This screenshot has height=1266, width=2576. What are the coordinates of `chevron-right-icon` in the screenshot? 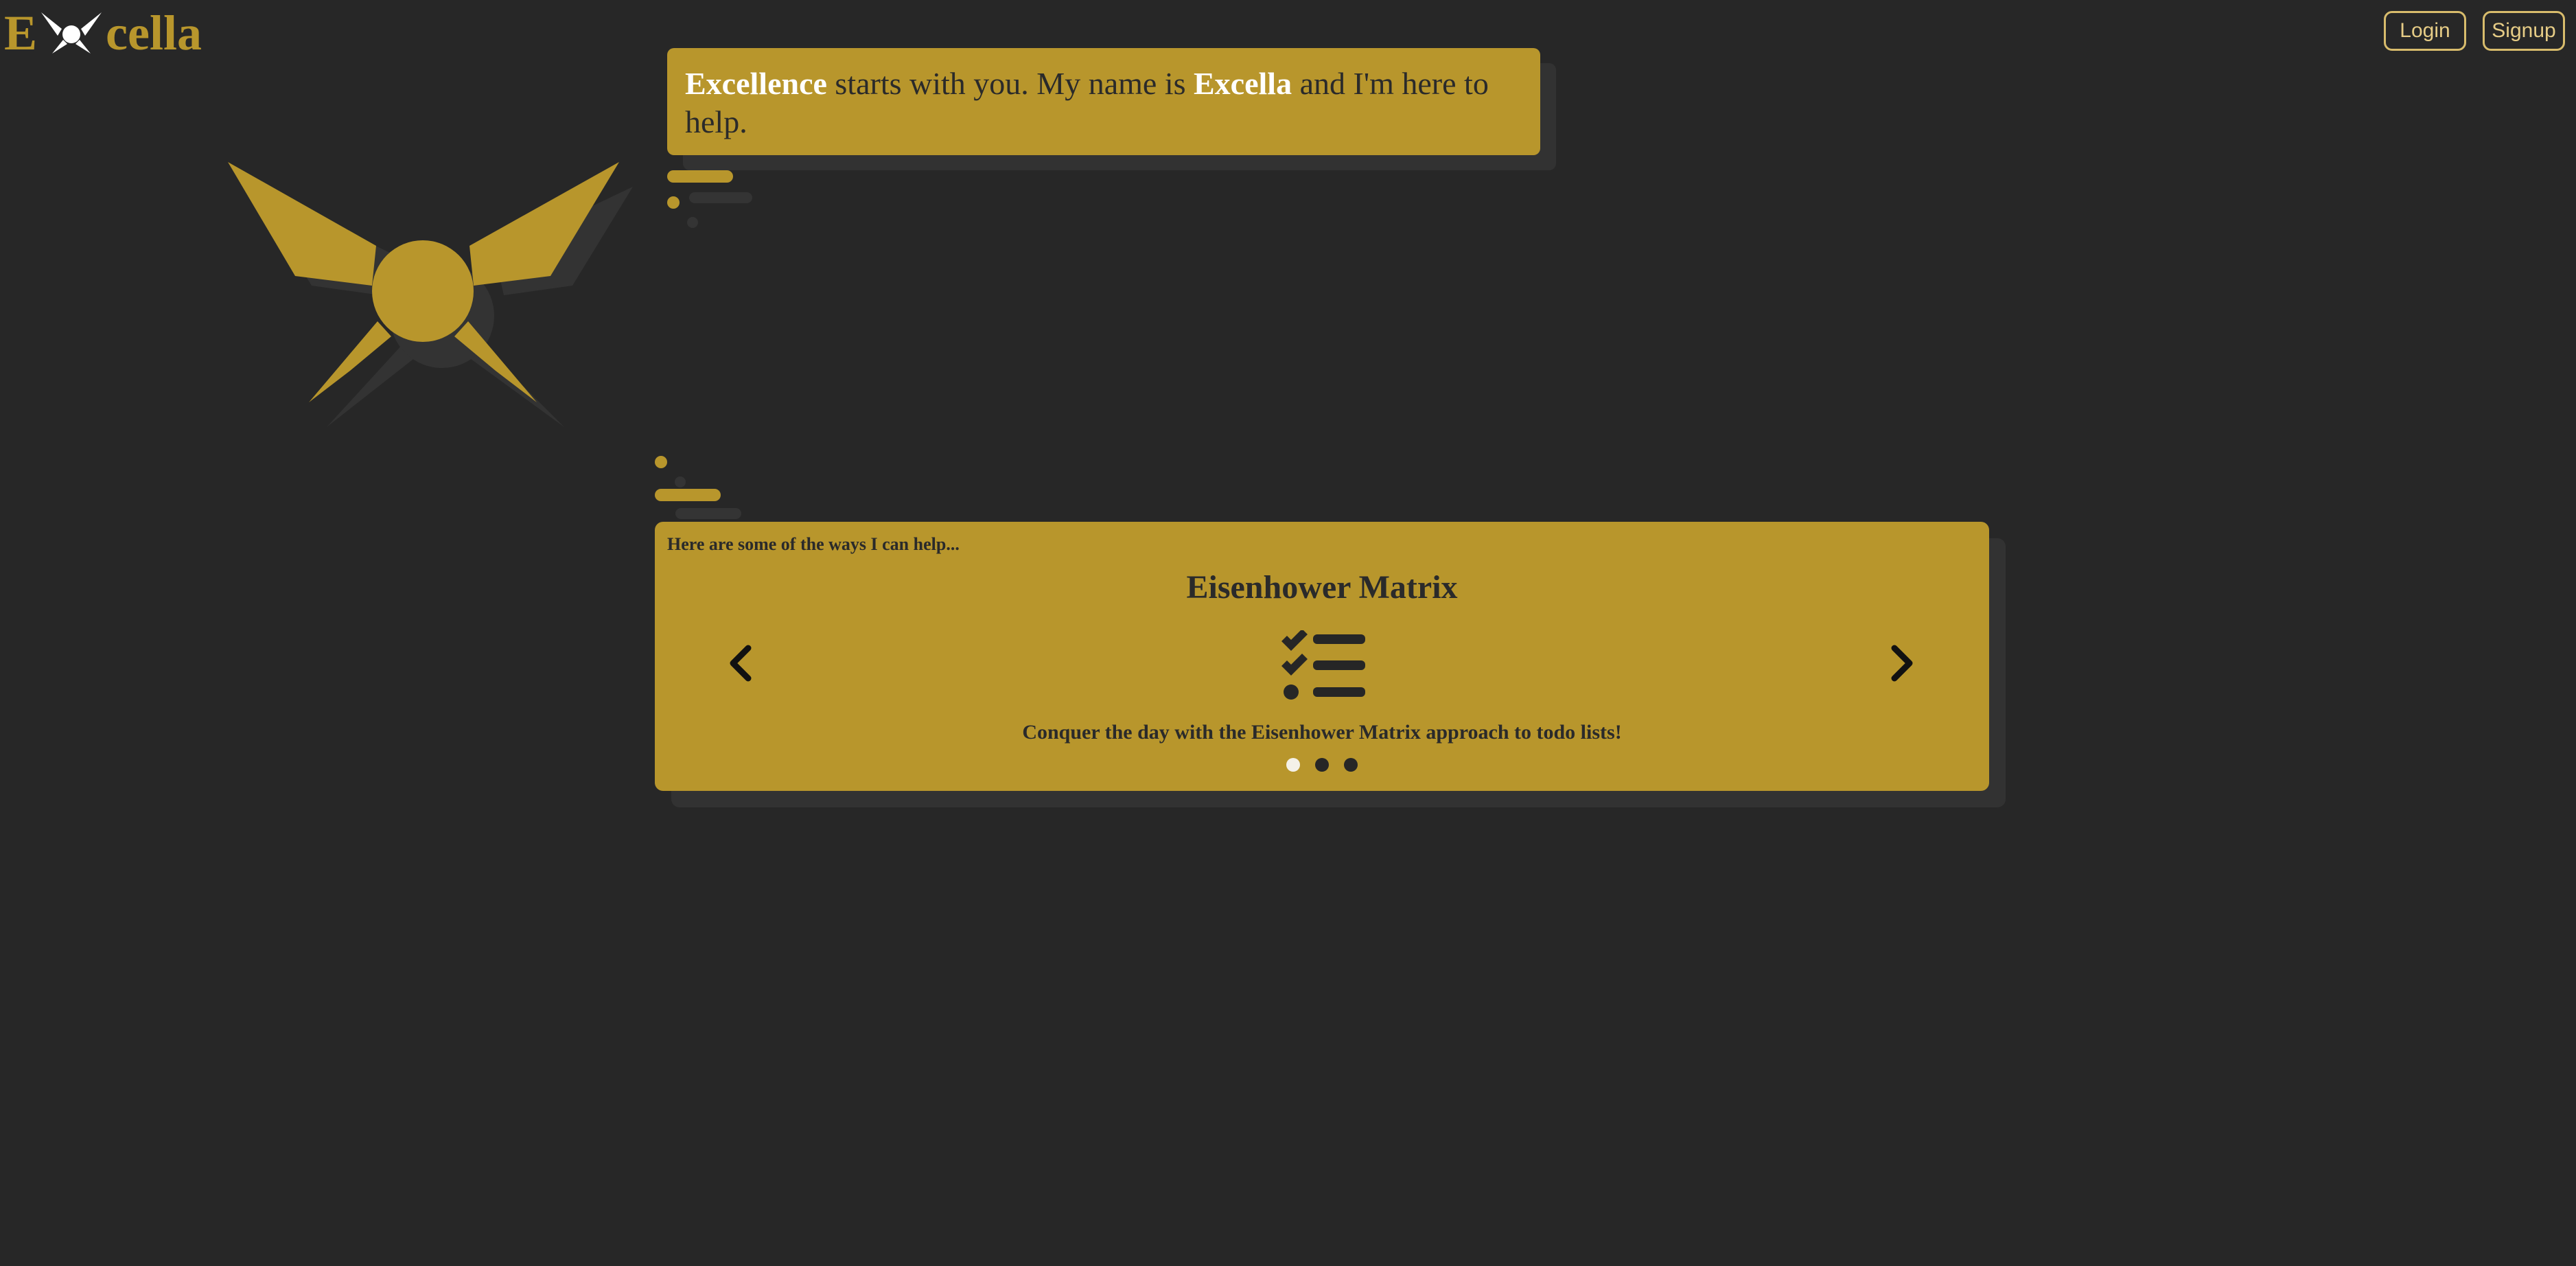 It's located at (1900, 663).